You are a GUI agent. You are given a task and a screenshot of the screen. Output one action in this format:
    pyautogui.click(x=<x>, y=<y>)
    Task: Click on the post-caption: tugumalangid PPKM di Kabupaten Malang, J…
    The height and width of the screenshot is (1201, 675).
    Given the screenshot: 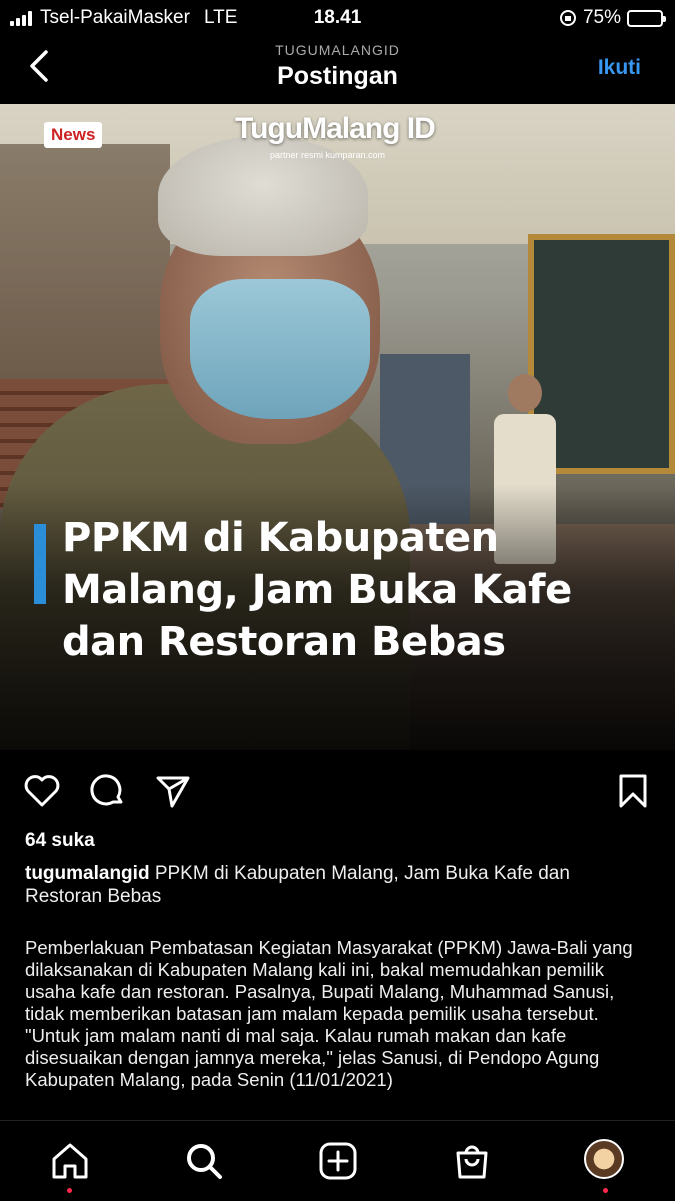 What is the action you would take?
    pyautogui.click(x=337, y=885)
    